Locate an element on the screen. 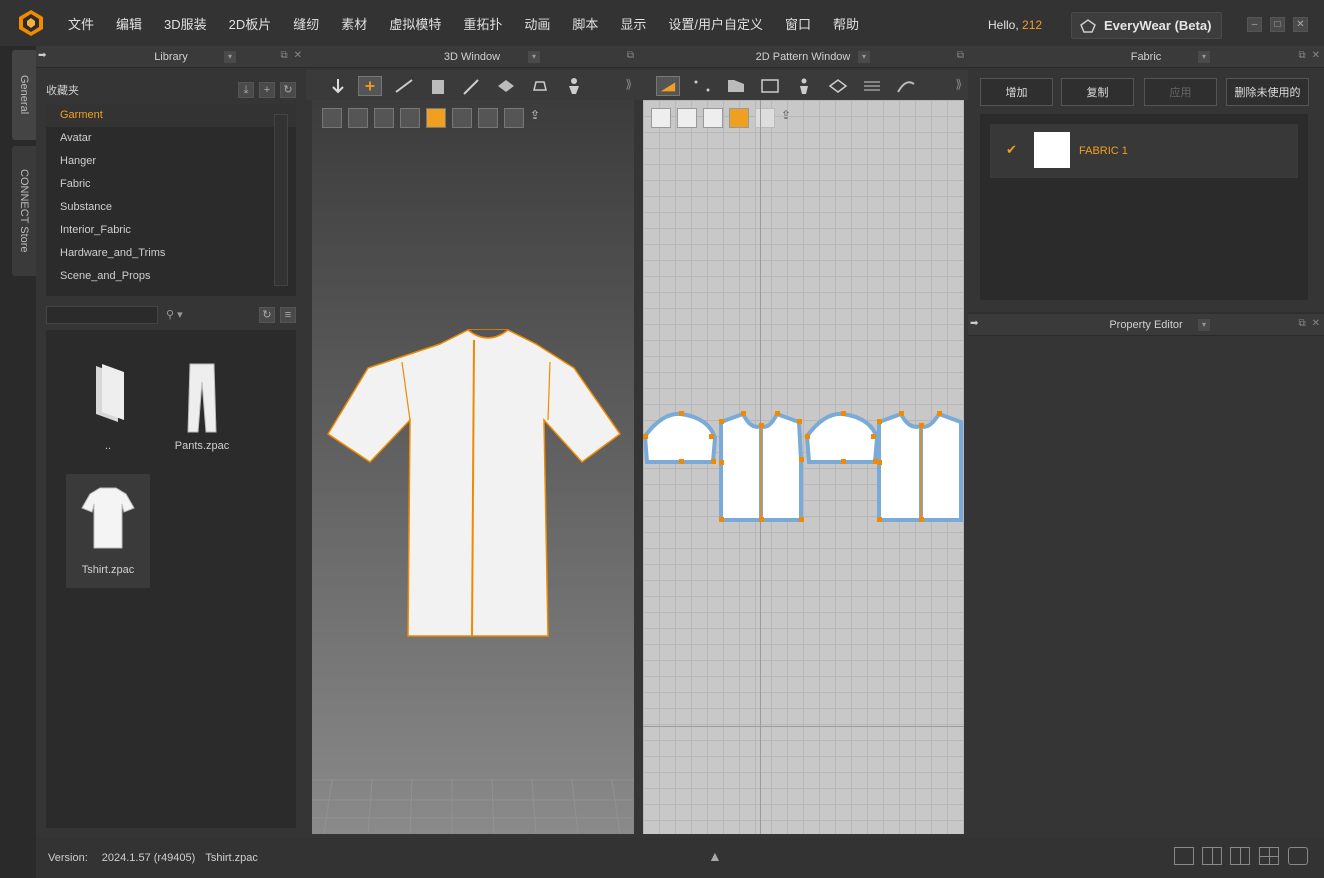  2d-window-dropdown: ▾ is located at coordinates (864, 57).